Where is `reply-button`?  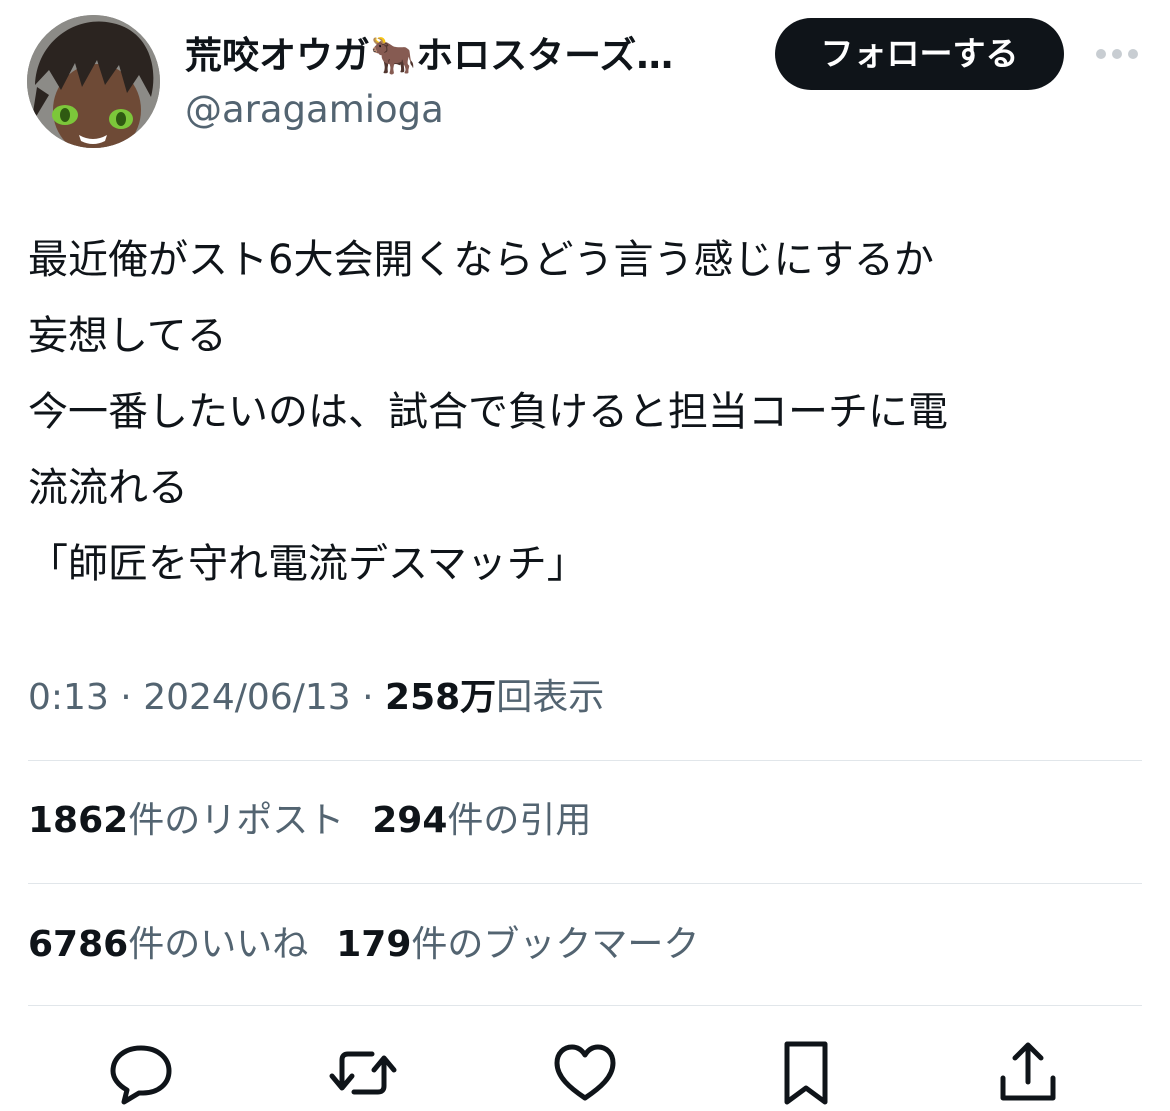
reply-button is located at coordinates (141, 1073).